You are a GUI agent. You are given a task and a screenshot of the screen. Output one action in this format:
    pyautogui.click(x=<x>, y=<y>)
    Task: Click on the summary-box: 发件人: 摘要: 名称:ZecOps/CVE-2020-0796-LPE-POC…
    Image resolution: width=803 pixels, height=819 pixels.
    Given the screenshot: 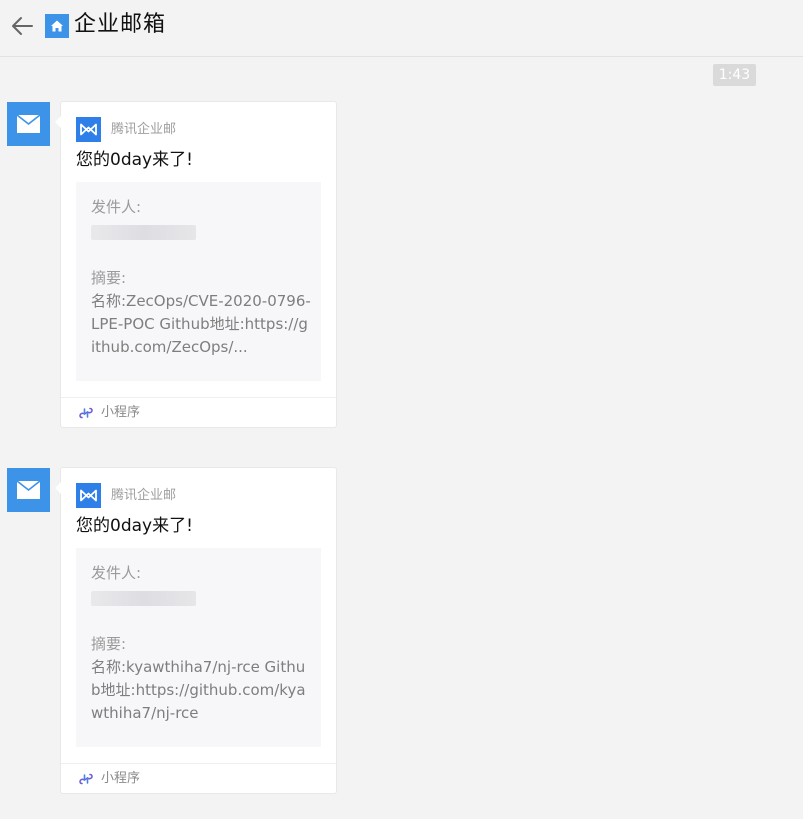 What is the action you would take?
    pyautogui.click(x=198, y=281)
    